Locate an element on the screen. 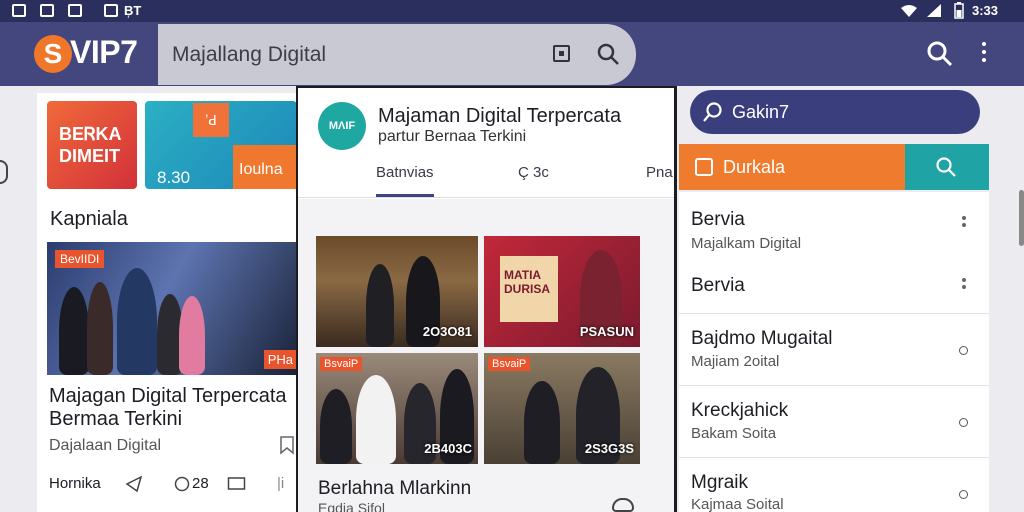  search-bar: Majallang Digital is located at coordinates (397, 54).